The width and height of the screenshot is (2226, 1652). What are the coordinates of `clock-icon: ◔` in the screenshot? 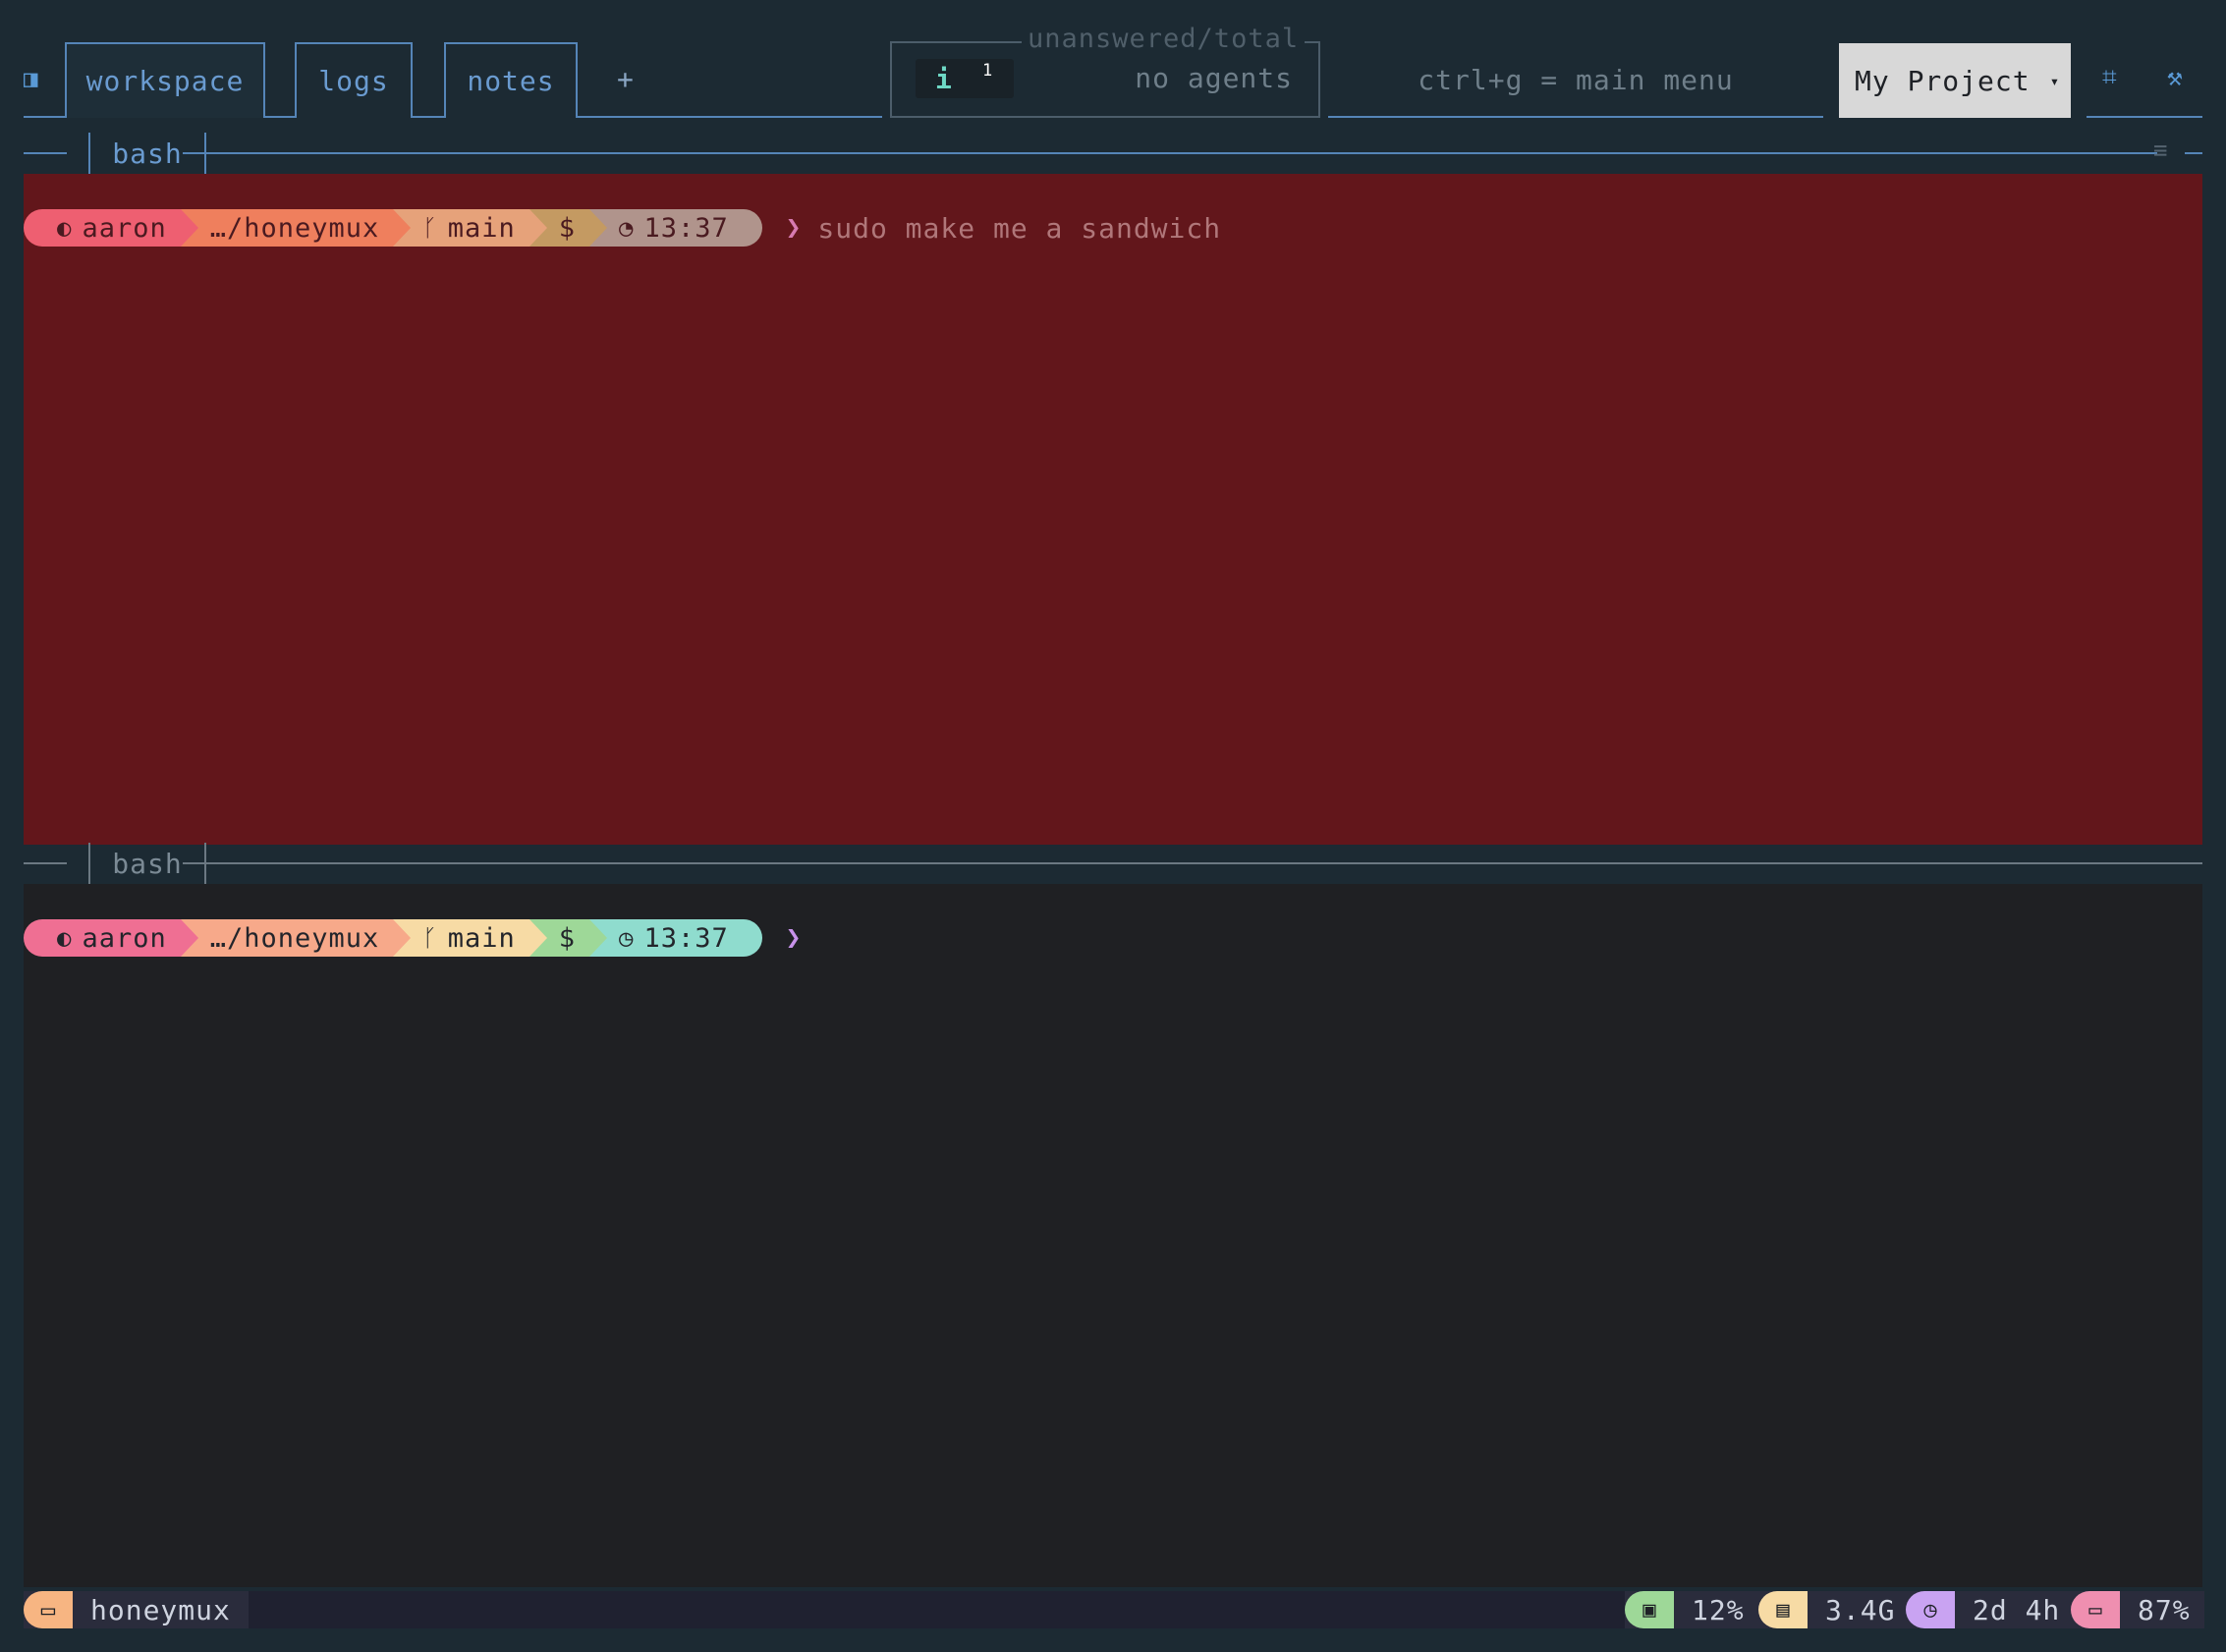 It's located at (627, 228).